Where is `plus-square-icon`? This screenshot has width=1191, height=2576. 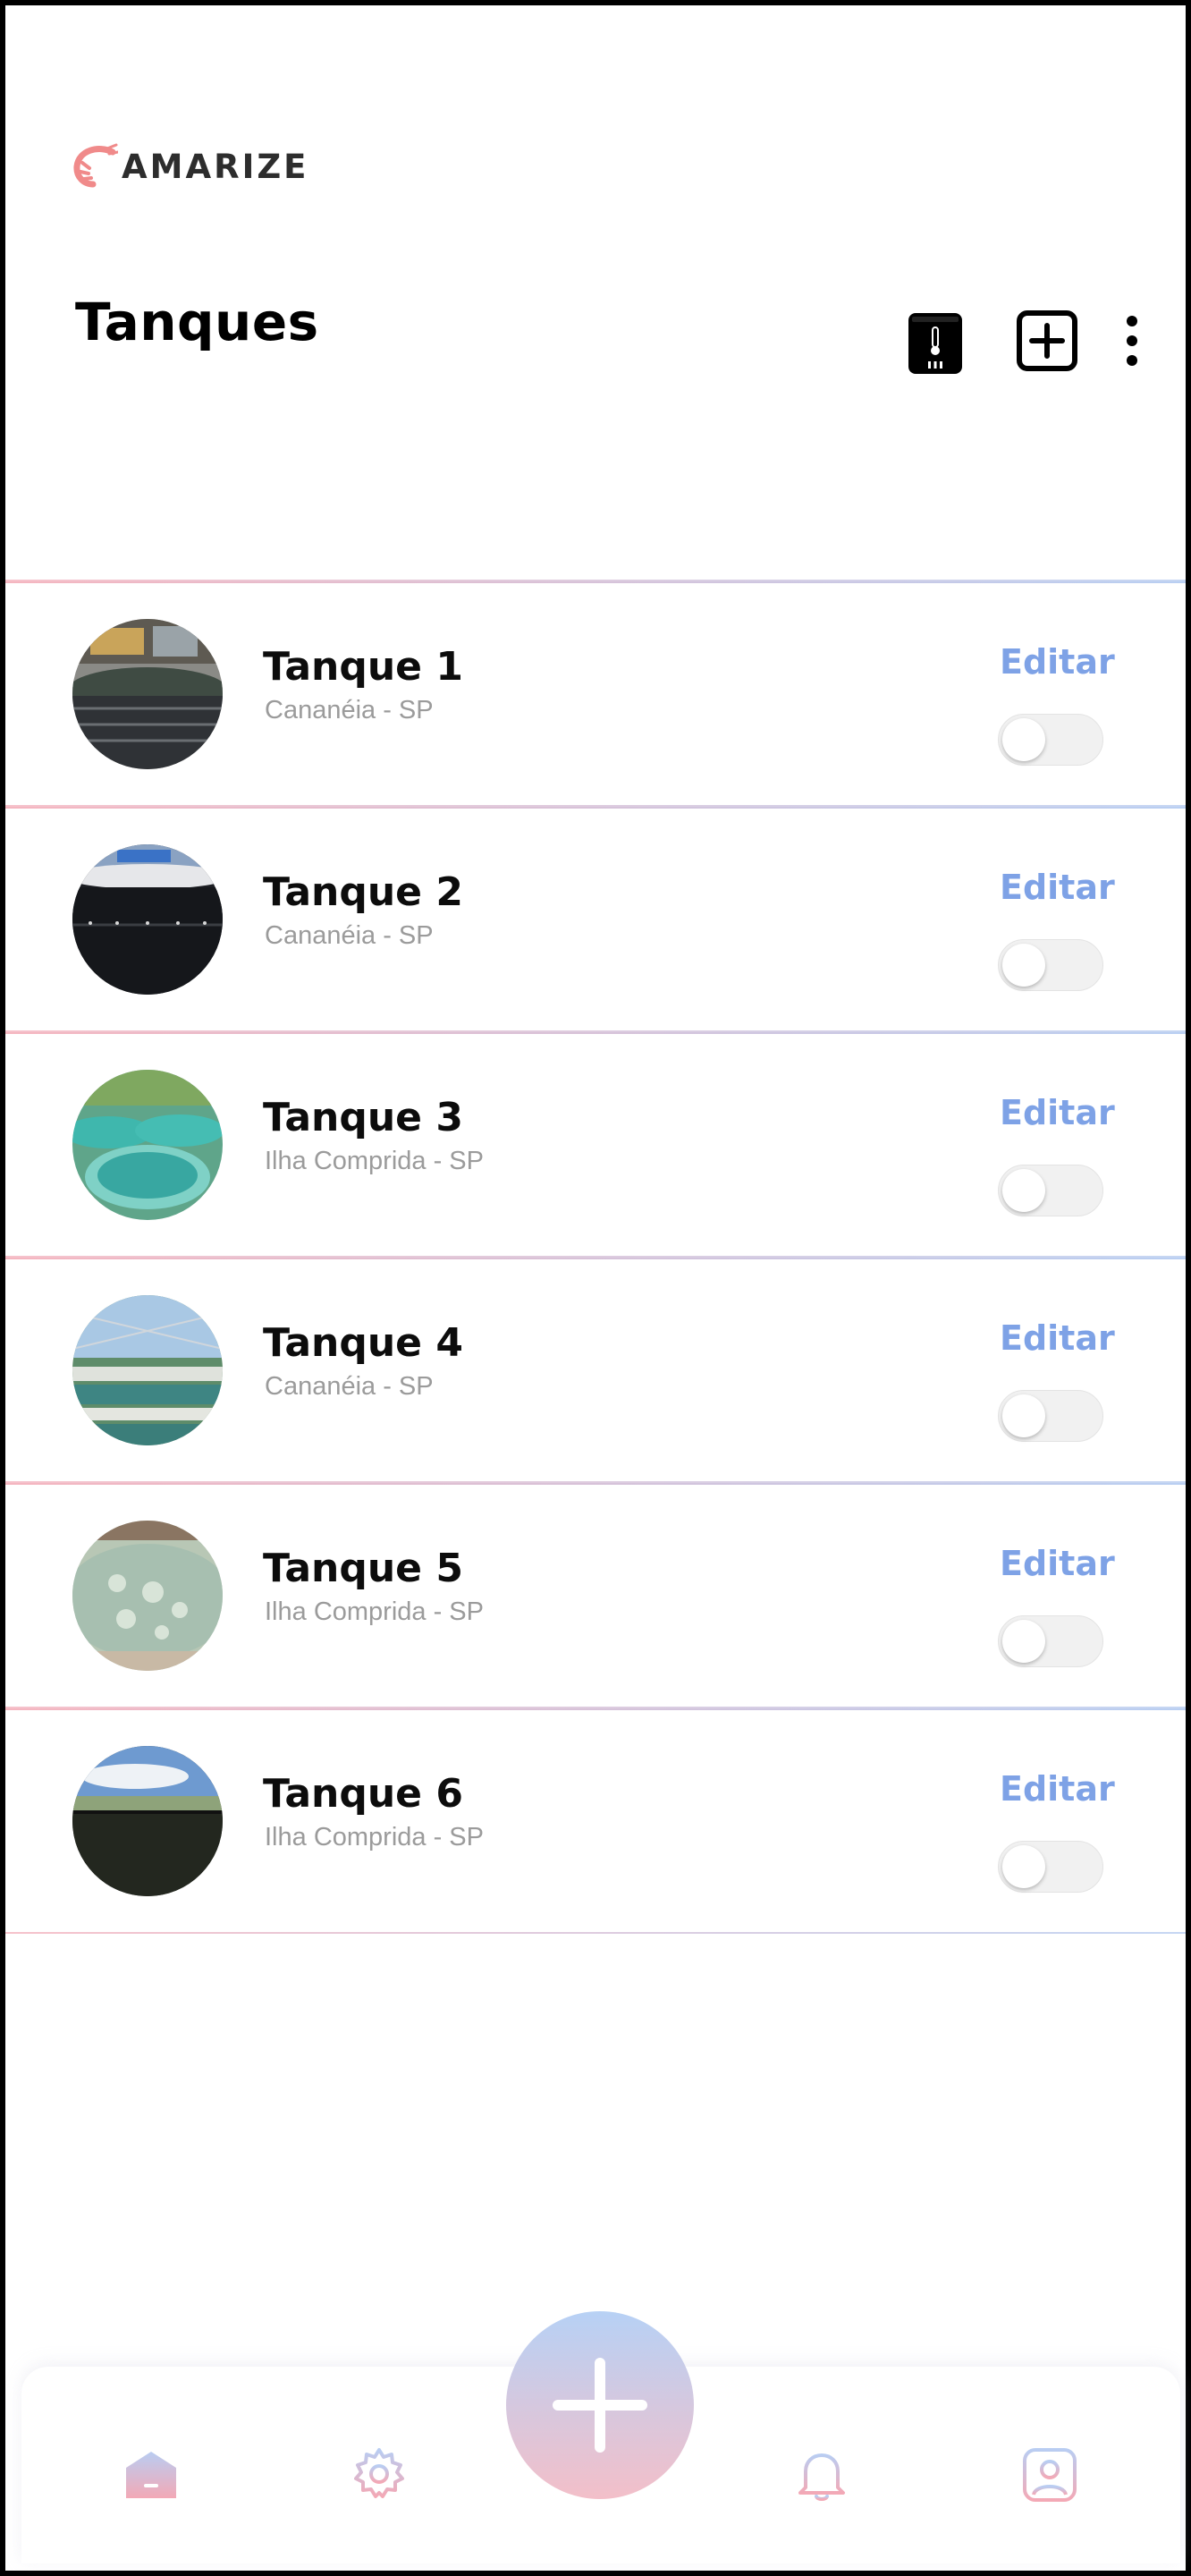
plus-square-icon is located at coordinates (1047, 340).